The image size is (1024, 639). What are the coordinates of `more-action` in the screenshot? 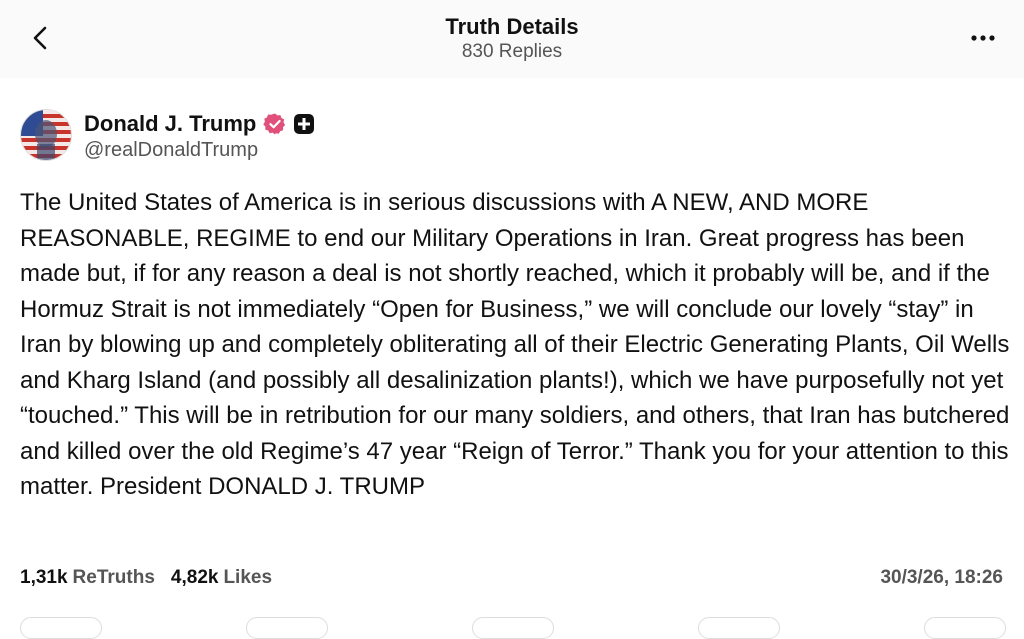 It's located at (965, 628).